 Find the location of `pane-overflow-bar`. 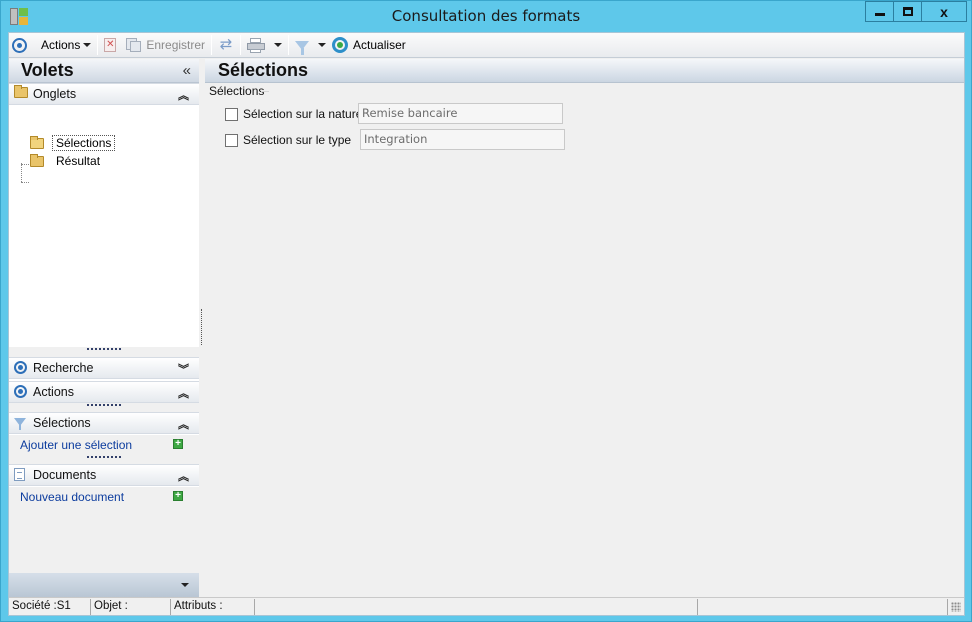

pane-overflow-bar is located at coordinates (104, 585).